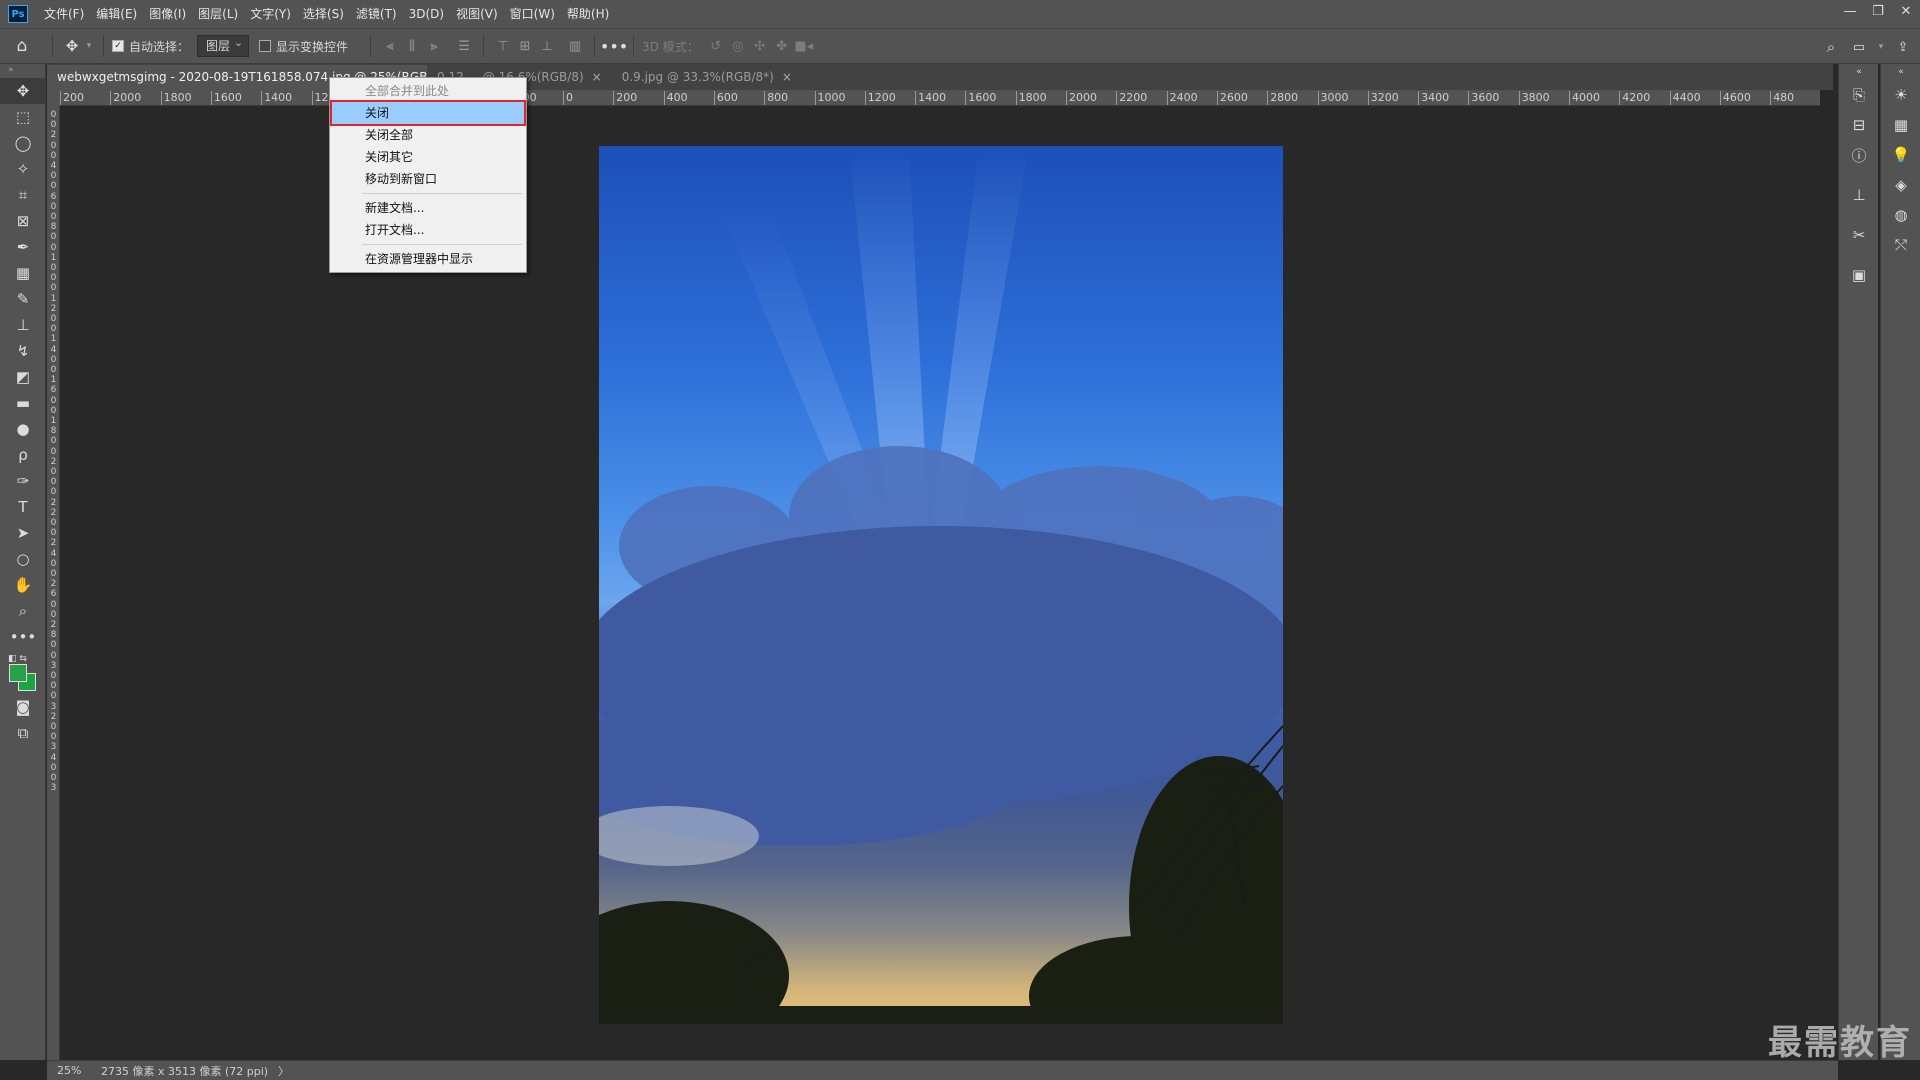  Describe the element at coordinates (23, 299) in the screenshot. I see `brush-tool-icon: ✎` at that location.